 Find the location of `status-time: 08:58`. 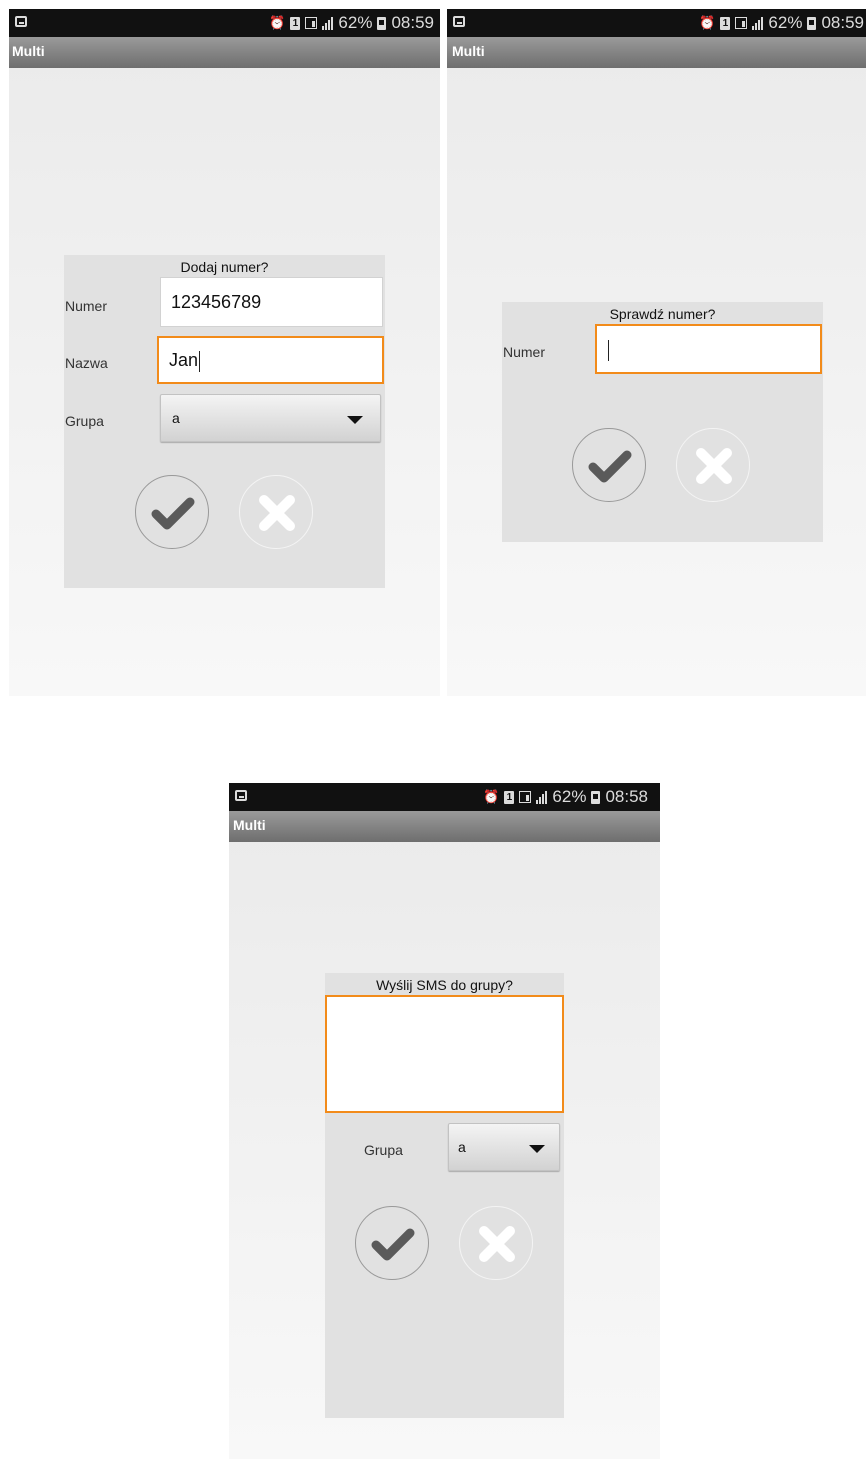

status-time: 08:58 is located at coordinates (626, 796).